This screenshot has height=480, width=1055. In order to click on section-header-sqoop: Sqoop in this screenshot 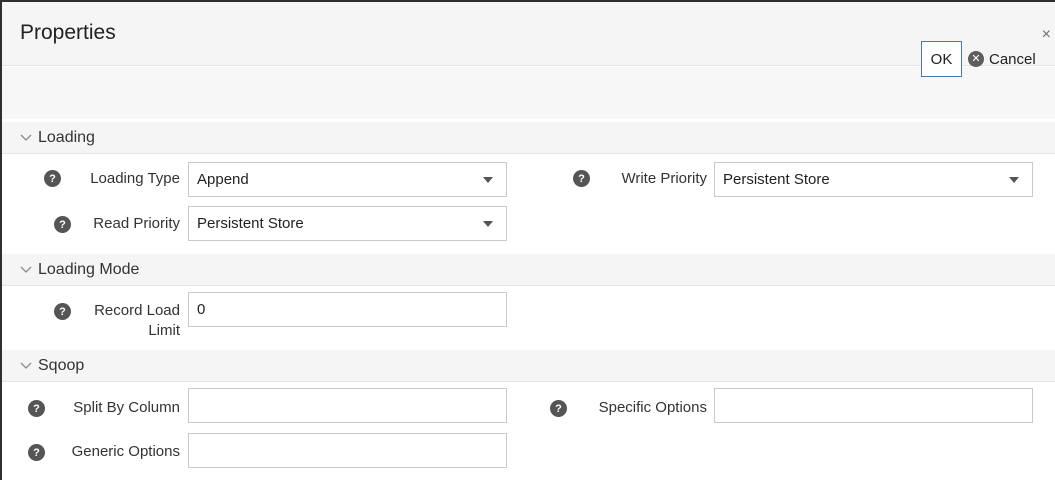, I will do `click(528, 366)`.